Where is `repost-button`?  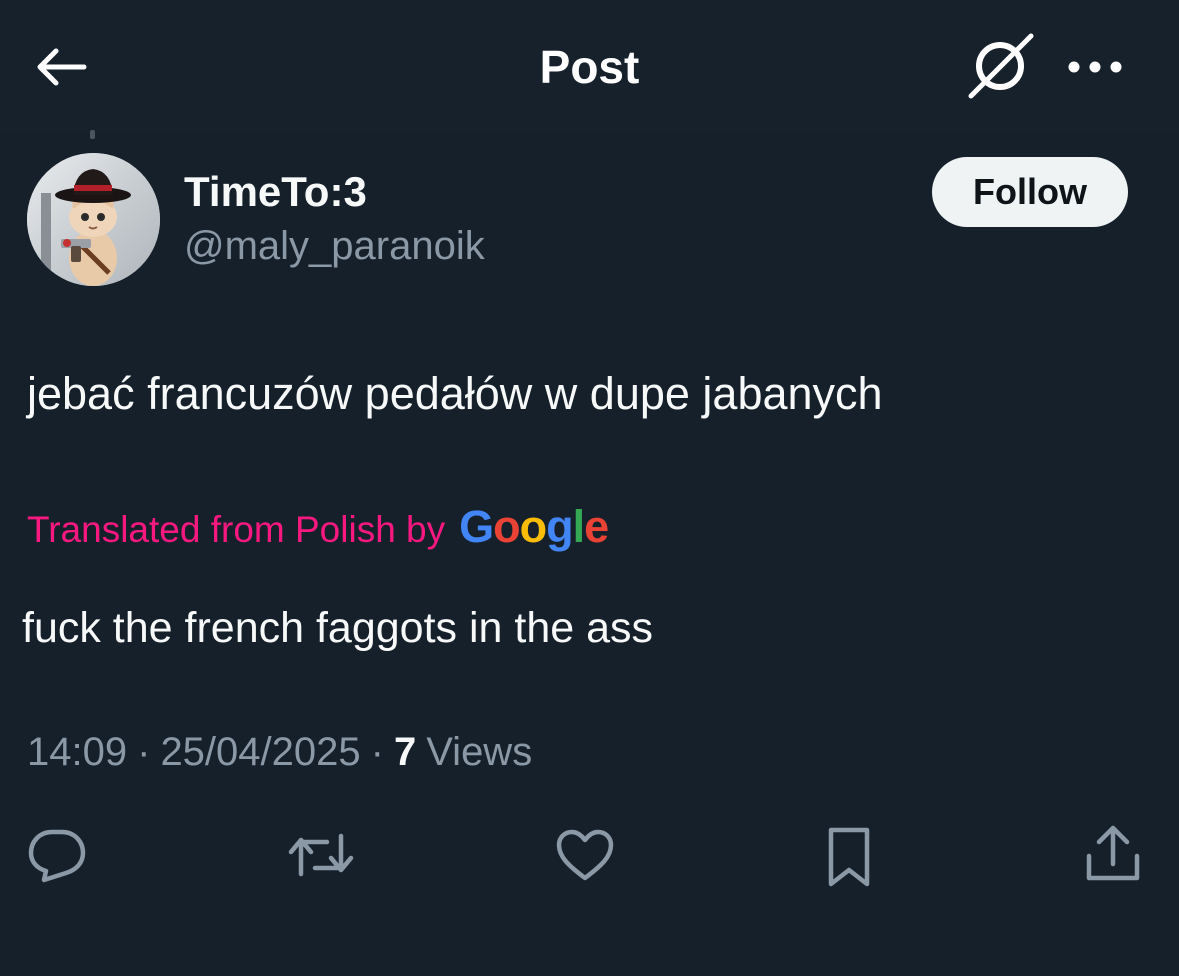
repost-button is located at coordinates (321, 855).